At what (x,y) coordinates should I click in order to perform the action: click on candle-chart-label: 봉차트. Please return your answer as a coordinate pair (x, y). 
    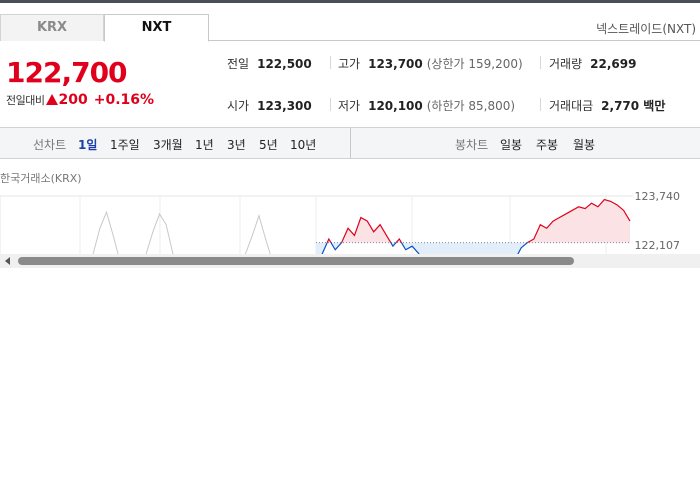
    Looking at the image, I should click on (472, 145).